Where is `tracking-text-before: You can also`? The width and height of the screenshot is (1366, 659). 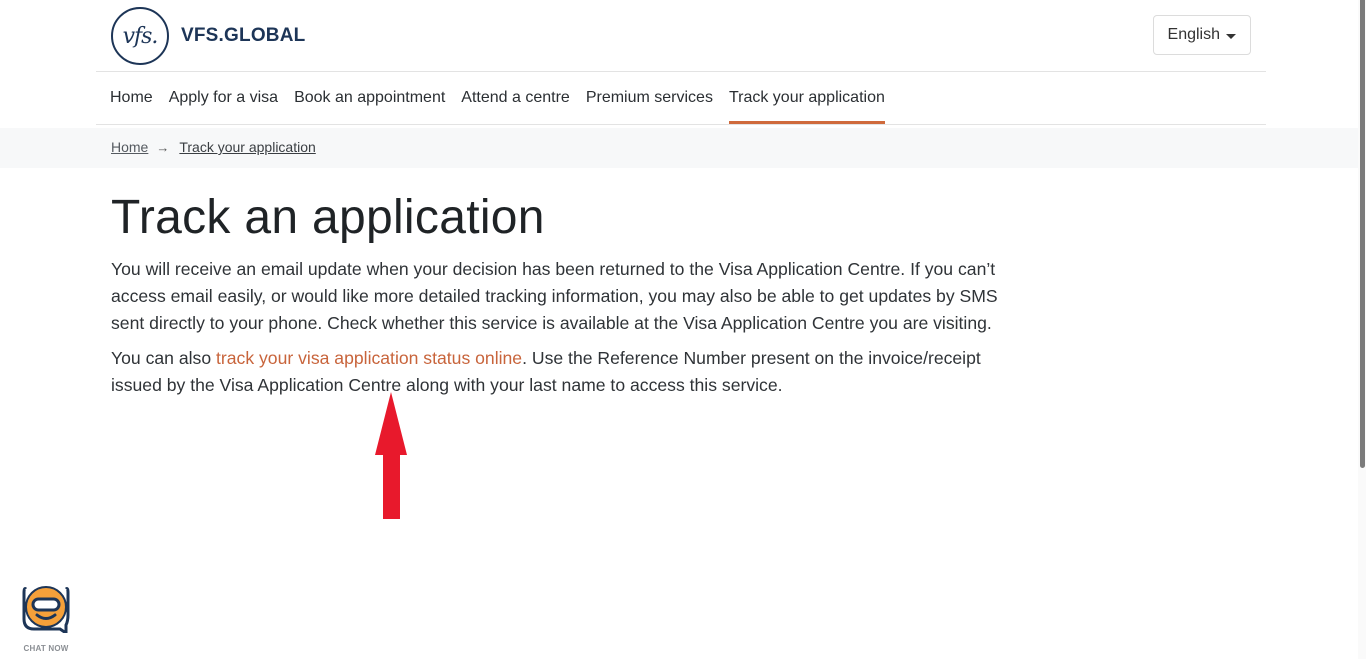 tracking-text-before: You can also is located at coordinates (163, 358).